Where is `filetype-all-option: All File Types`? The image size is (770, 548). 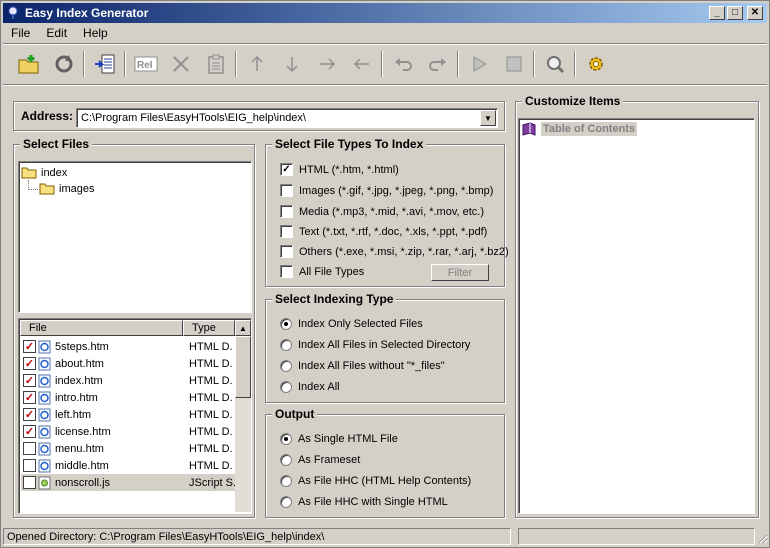 filetype-all-option: All File Types is located at coordinates (322, 271).